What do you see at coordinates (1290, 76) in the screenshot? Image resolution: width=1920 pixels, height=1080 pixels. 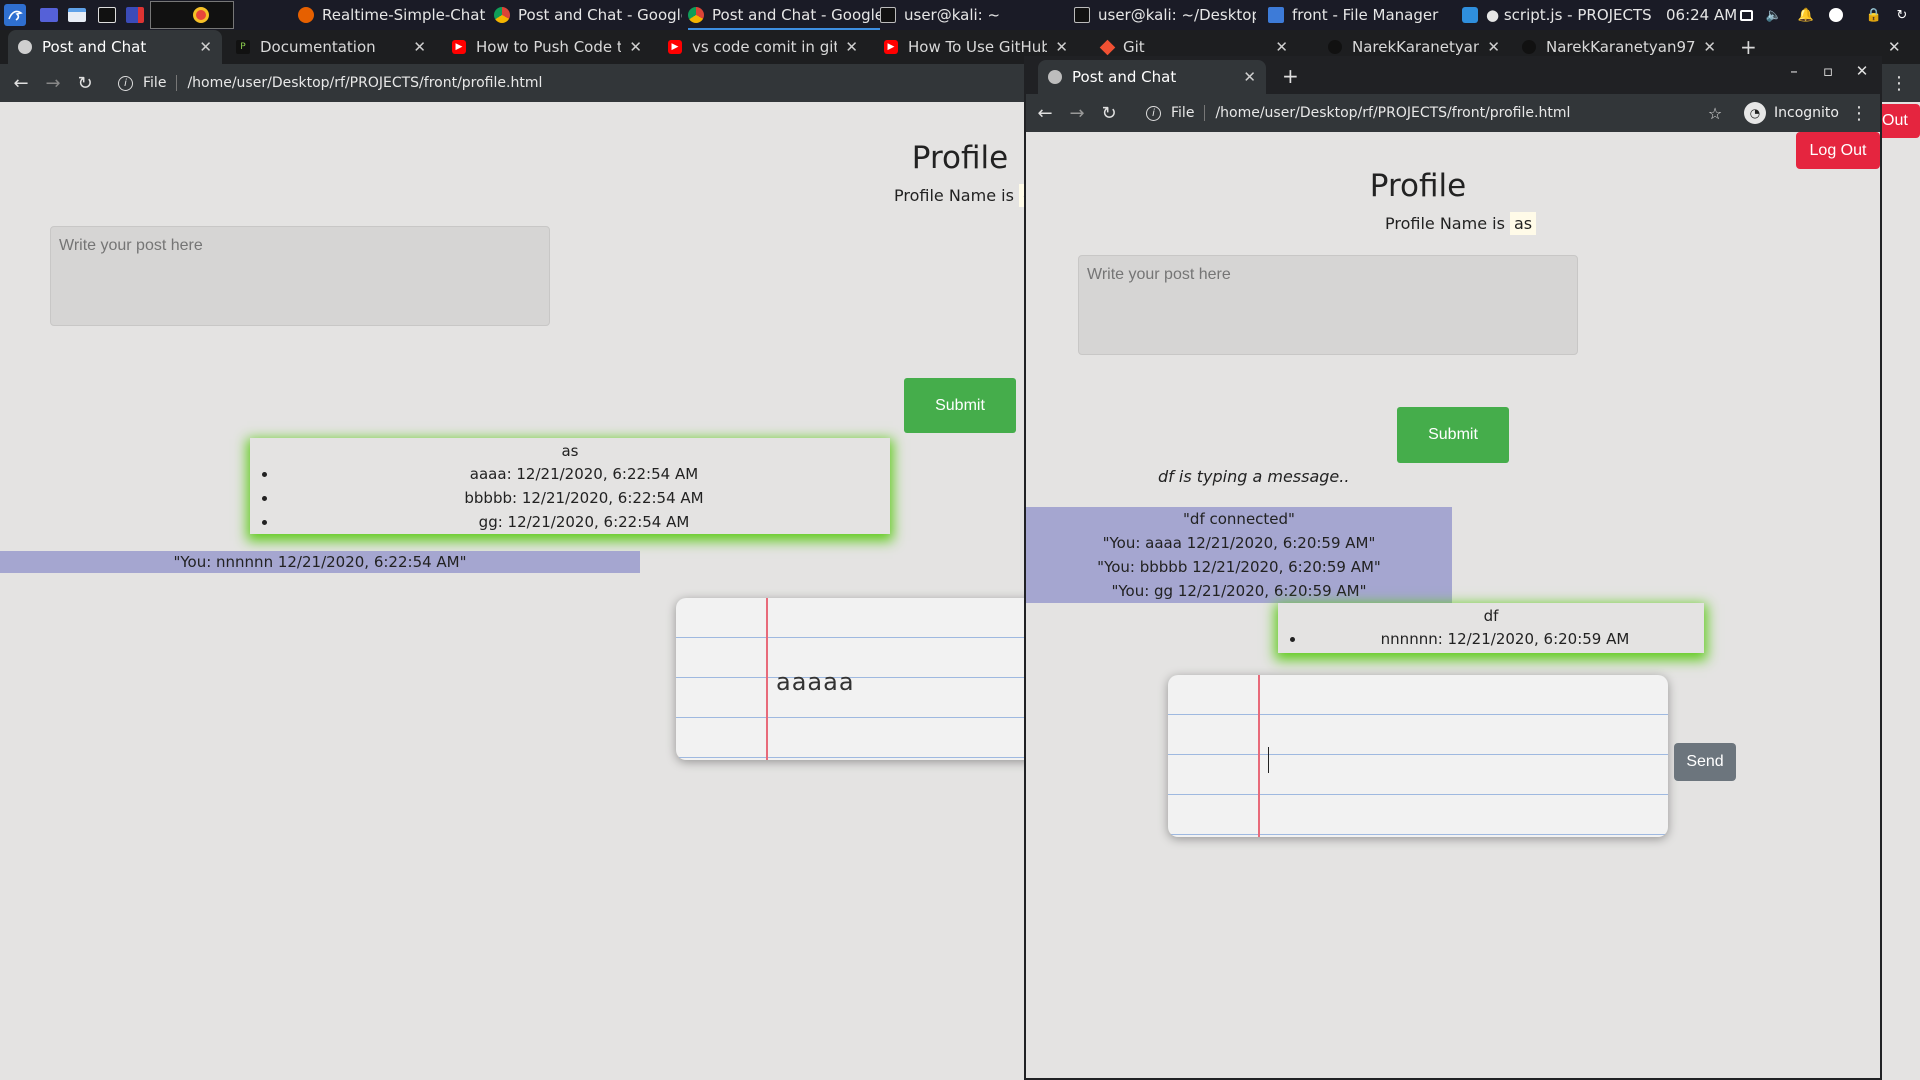 I see `new-tab-button: +` at bounding box center [1290, 76].